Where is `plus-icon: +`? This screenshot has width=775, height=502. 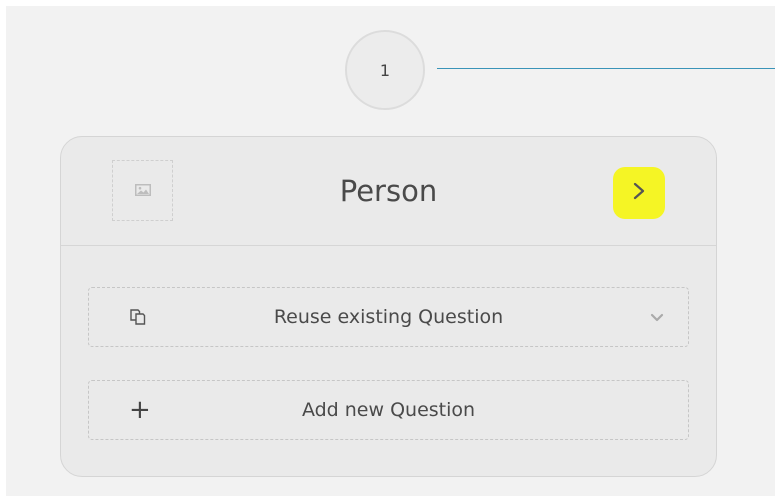
plus-icon: + is located at coordinates (140, 410).